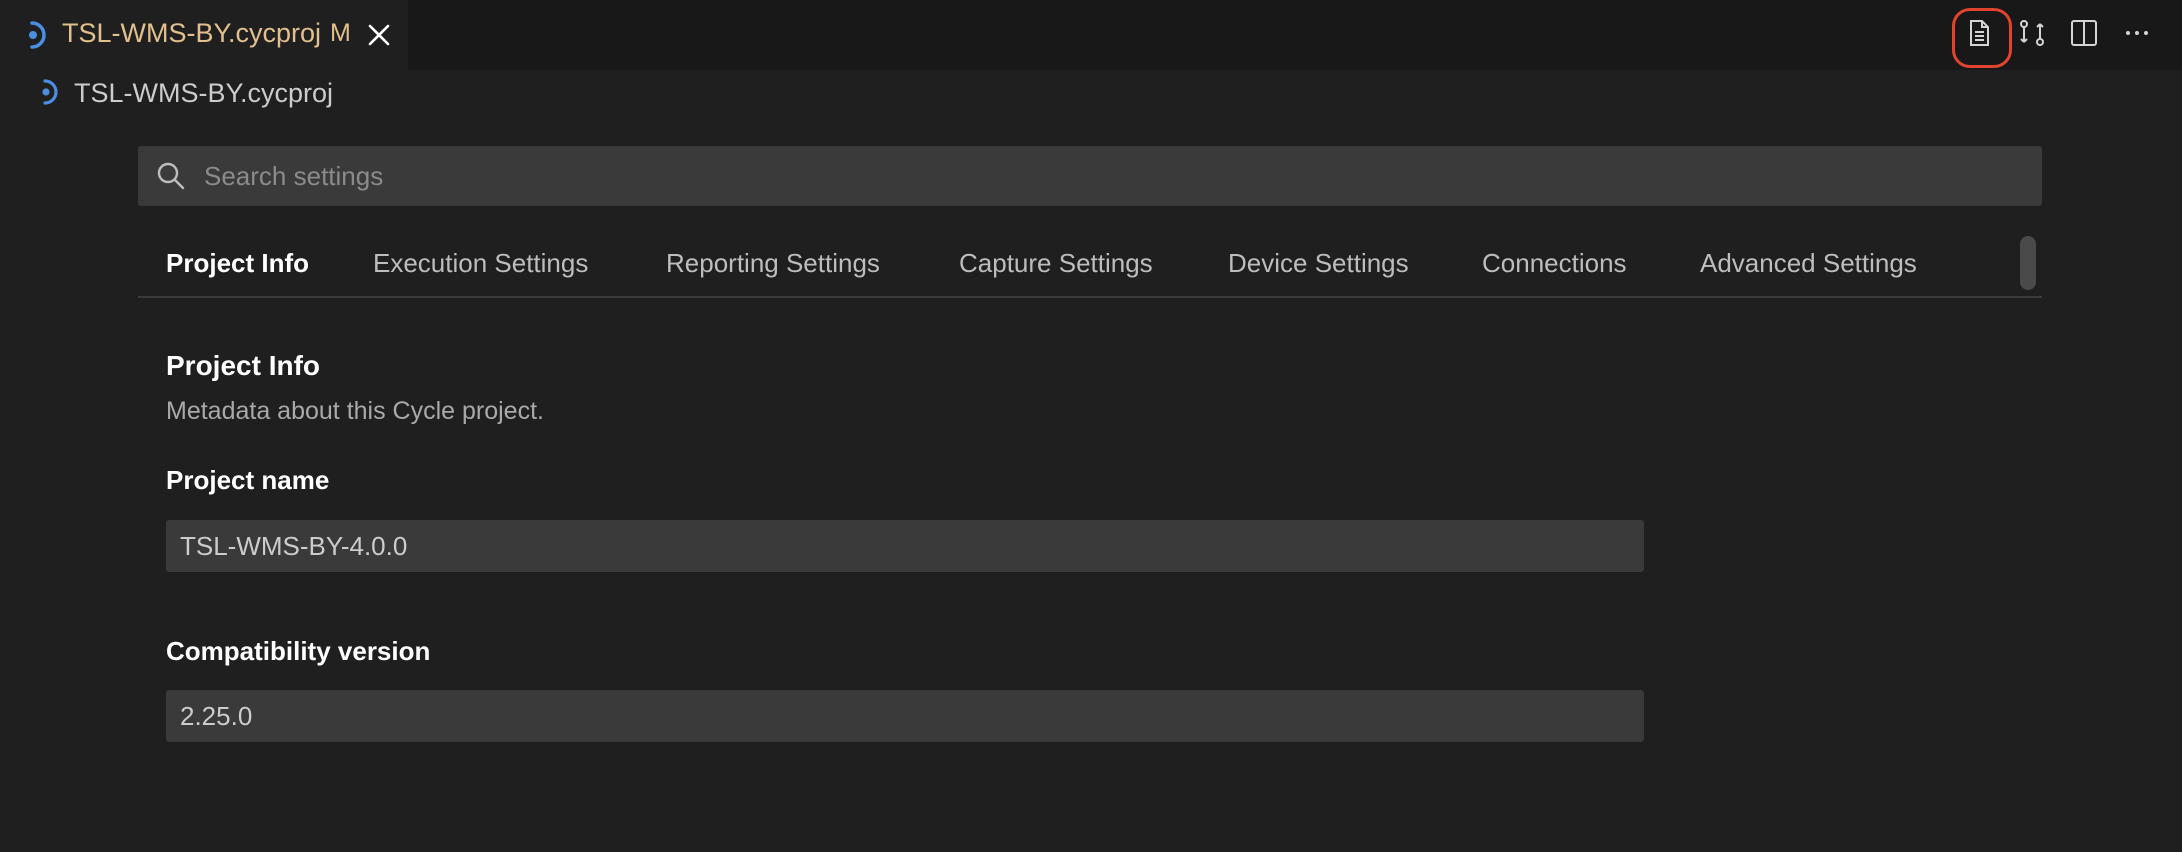 Image resolution: width=2182 pixels, height=852 pixels. I want to click on more-actions-button, so click(2137, 35).